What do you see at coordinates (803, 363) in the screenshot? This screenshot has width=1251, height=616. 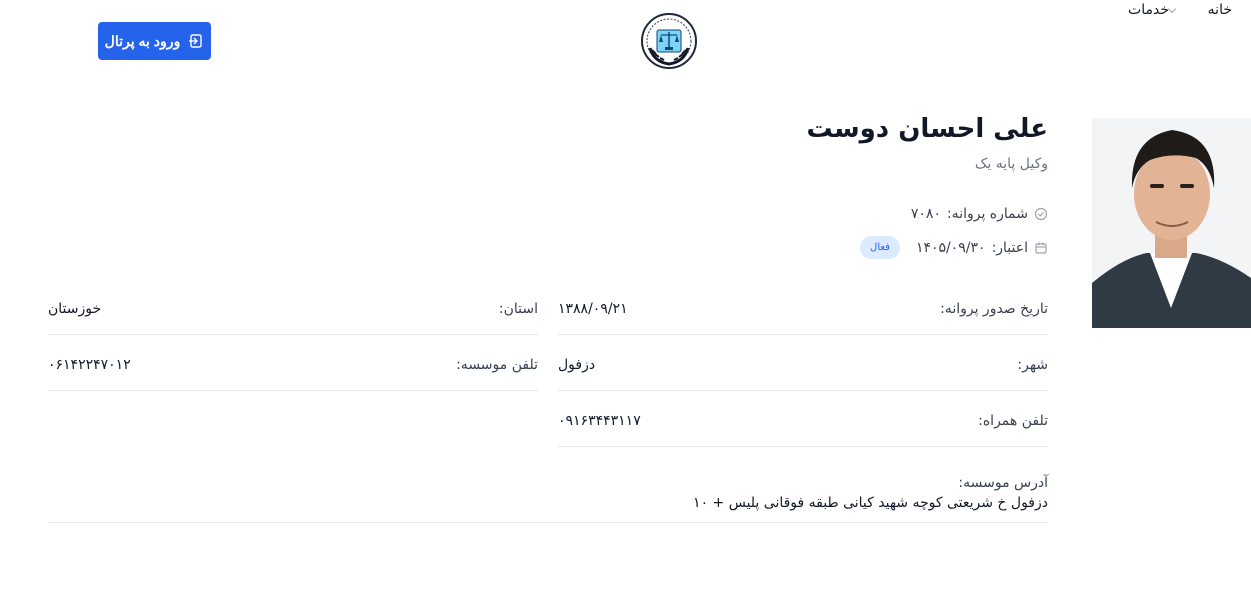 I see `city-row: شهر: دزفول` at bounding box center [803, 363].